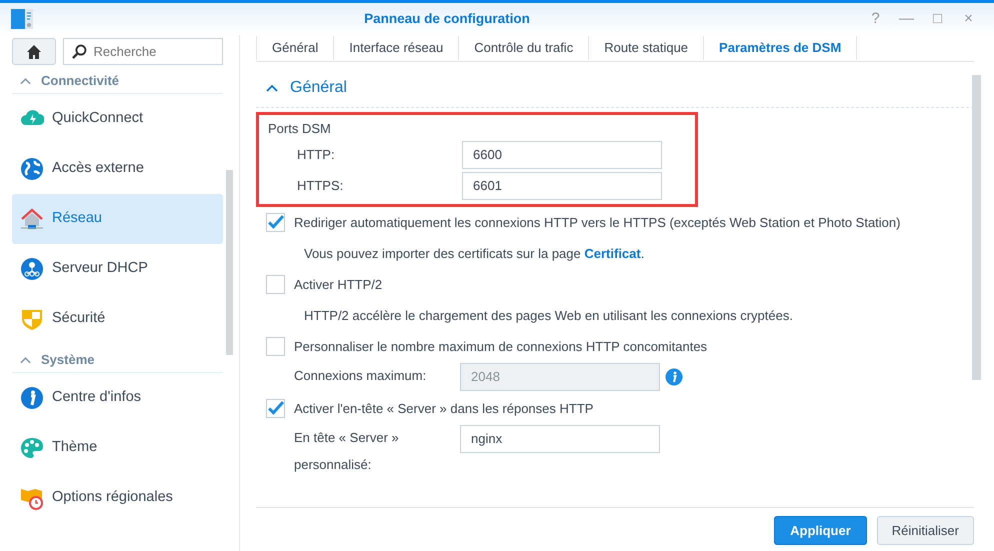  Describe the element at coordinates (32, 219) in the screenshot. I see `house-icon` at that location.